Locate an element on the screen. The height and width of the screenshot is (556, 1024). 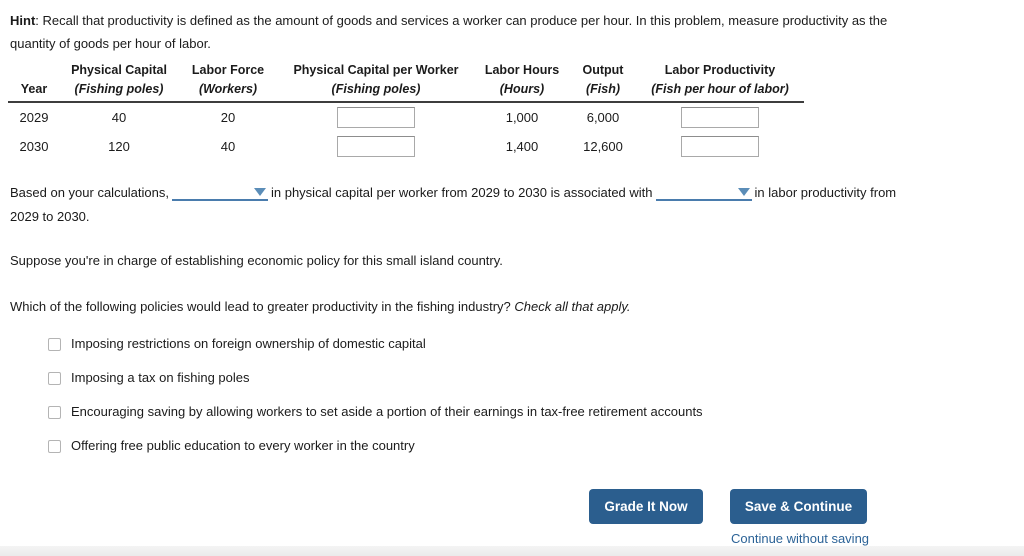
sentence-part-1: Based on your calculations, is located at coordinates (89, 192).